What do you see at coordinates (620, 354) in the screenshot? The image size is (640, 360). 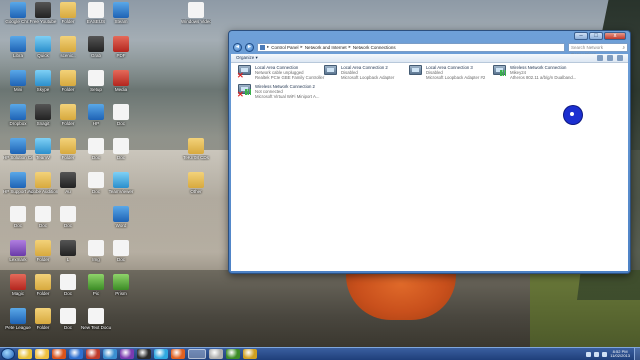 I see `clock: 8:52 PM 11/02/2013` at bounding box center [620, 354].